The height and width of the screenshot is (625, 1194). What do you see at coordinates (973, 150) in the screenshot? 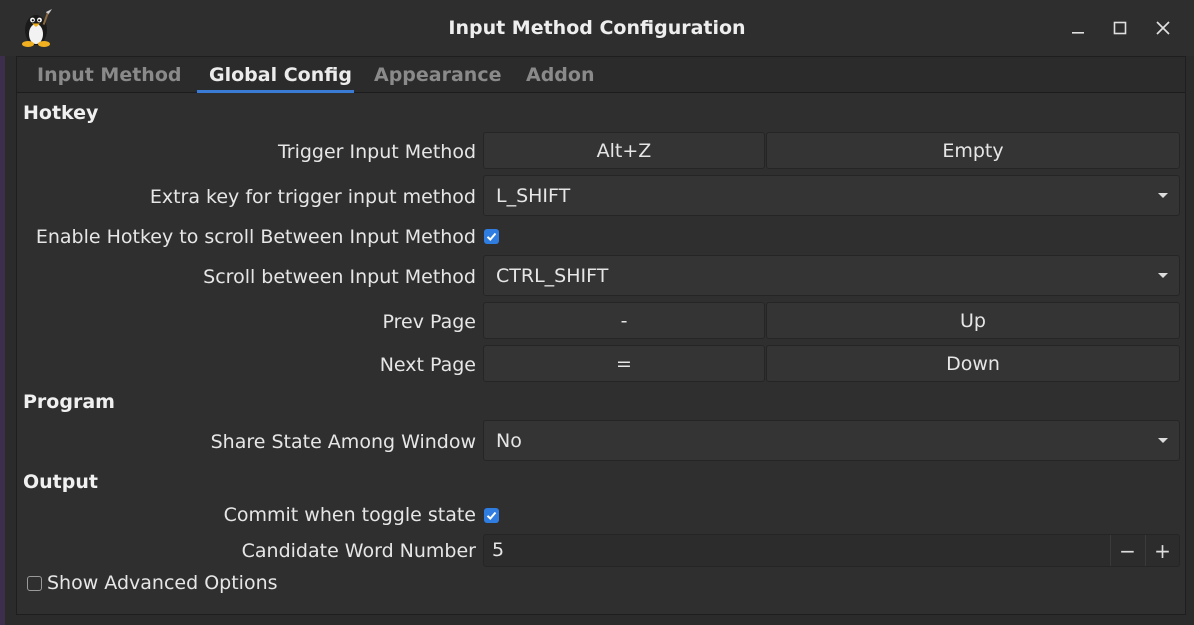
I see `trigger-key-secondary-button: Empty` at bounding box center [973, 150].